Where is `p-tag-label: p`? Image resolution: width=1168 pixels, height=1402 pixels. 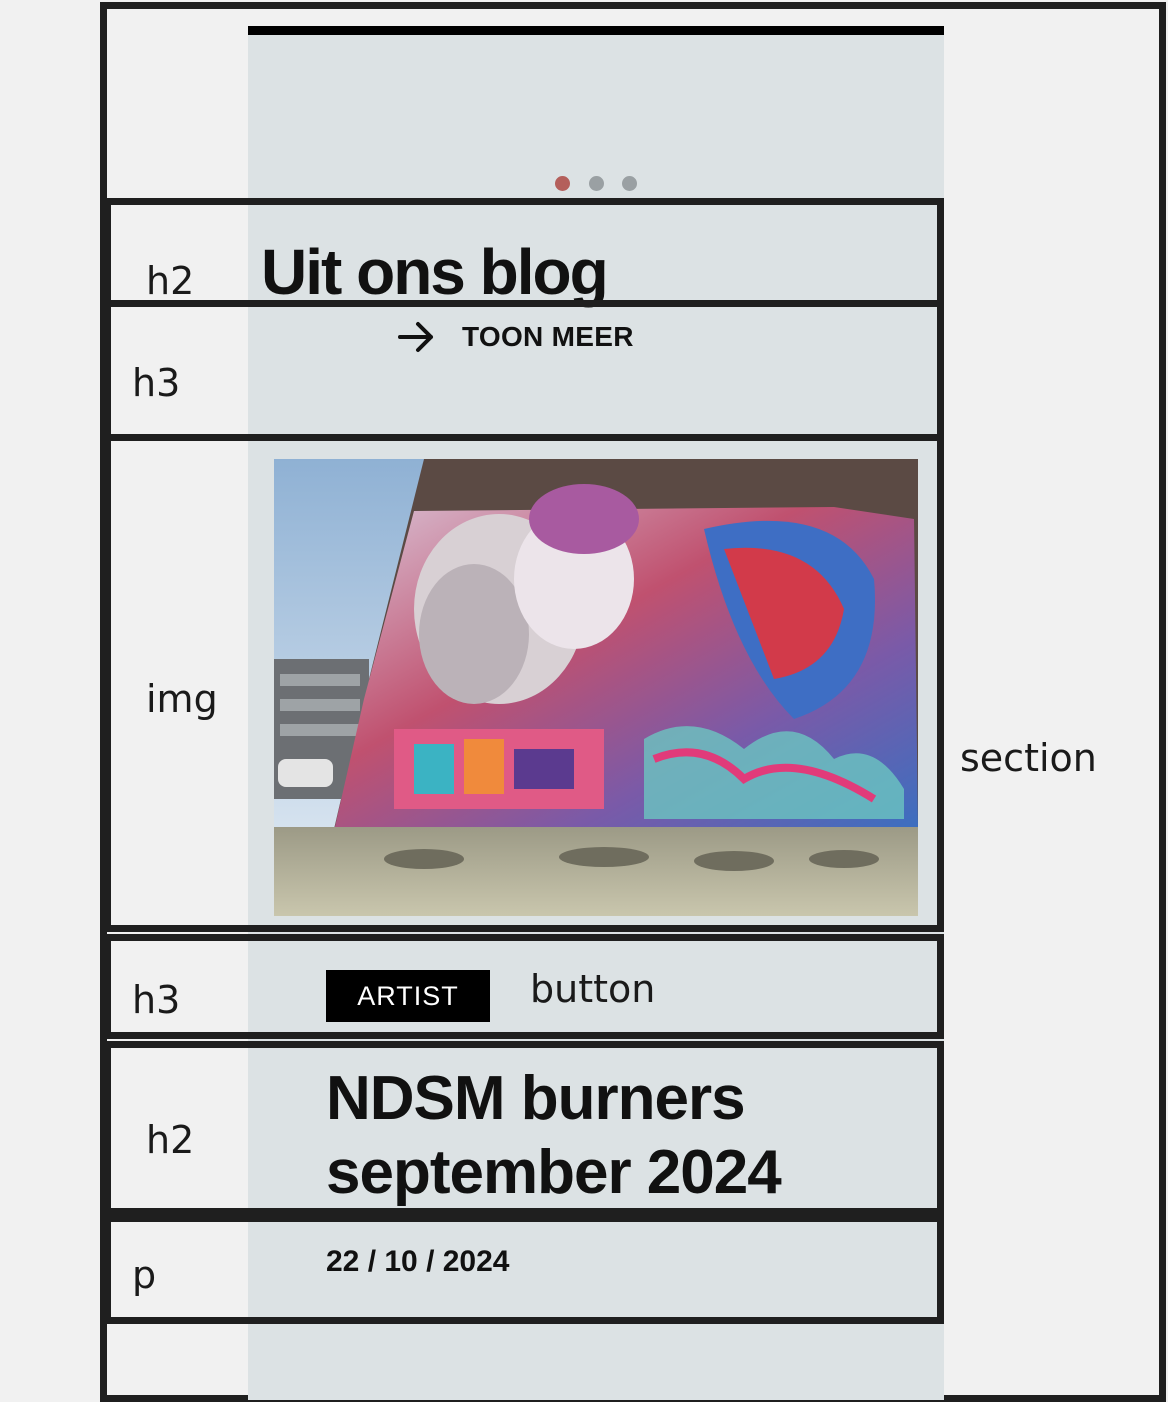 p-tag-label: p is located at coordinates (144, 1275).